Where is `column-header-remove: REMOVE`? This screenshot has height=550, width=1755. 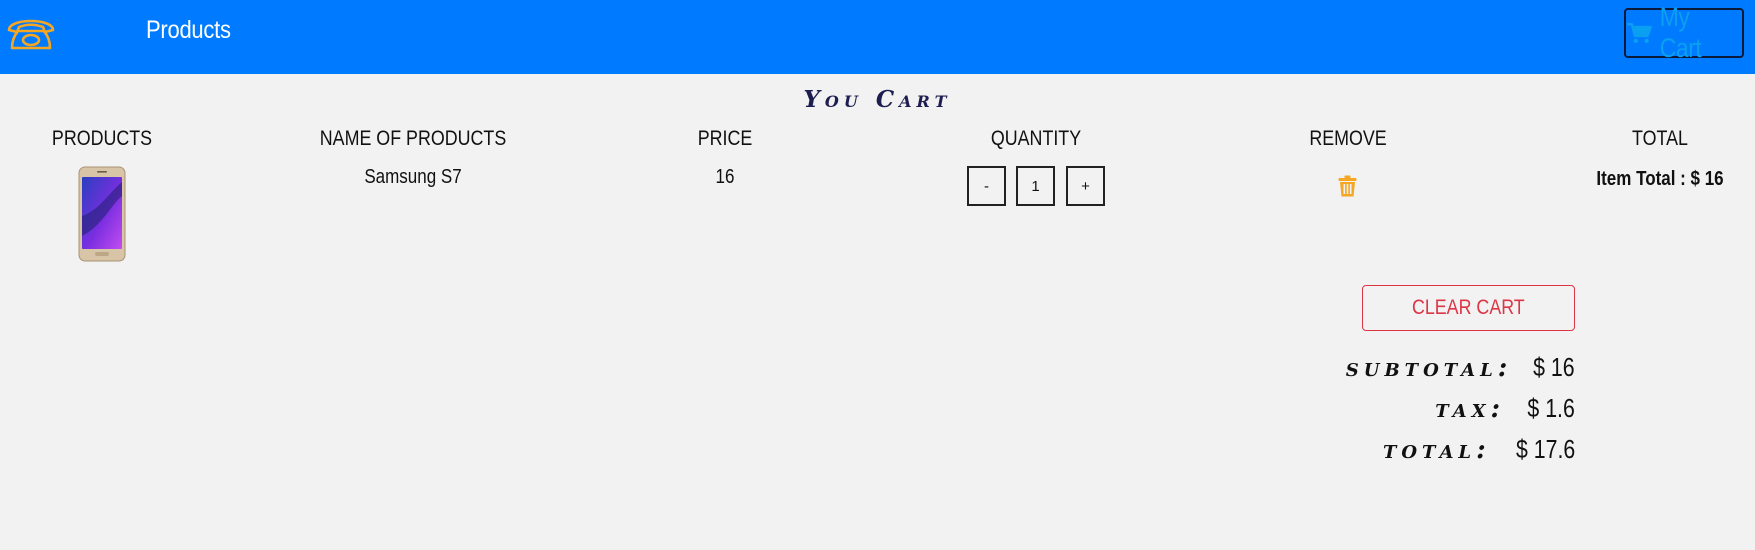 column-header-remove: REMOVE is located at coordinates (1348, 138).